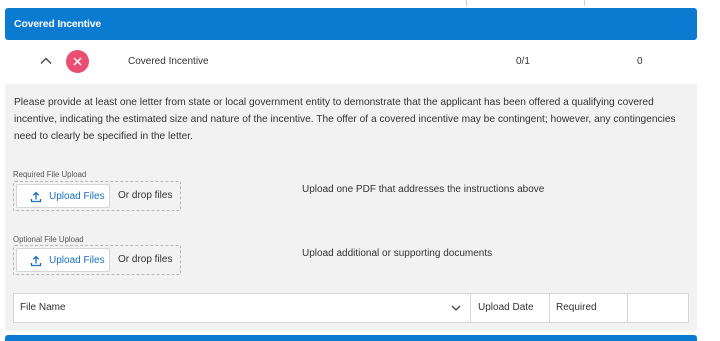 The image size is (720, 341). I want to click on next-section-header, so click(351, 338).